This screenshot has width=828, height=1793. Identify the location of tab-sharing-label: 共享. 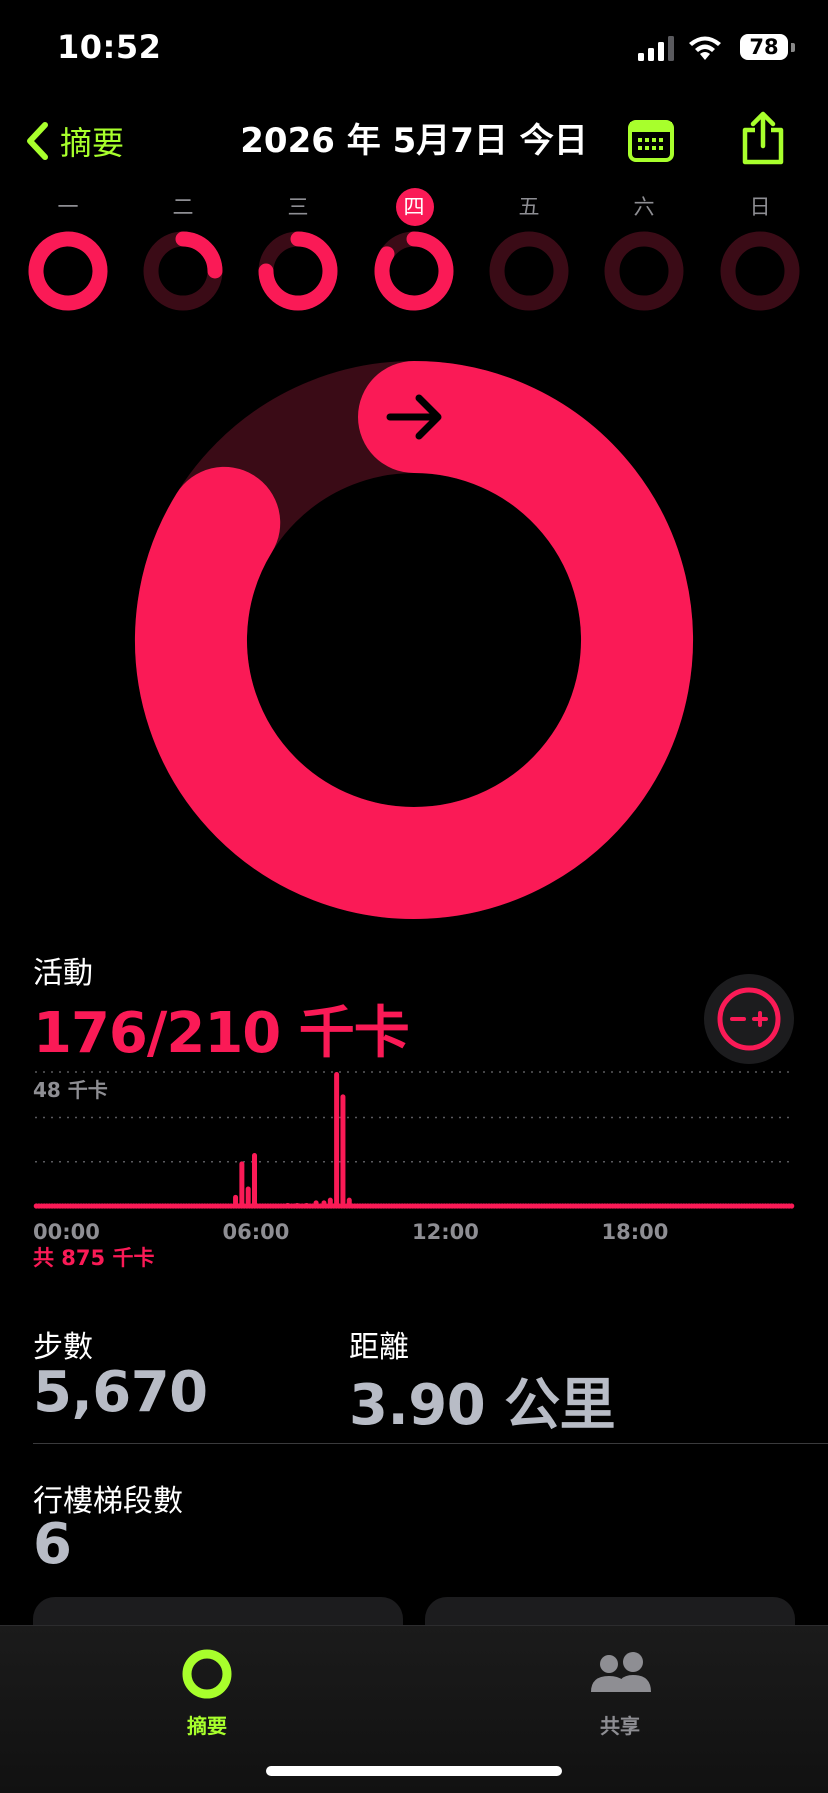
(620, 1726).